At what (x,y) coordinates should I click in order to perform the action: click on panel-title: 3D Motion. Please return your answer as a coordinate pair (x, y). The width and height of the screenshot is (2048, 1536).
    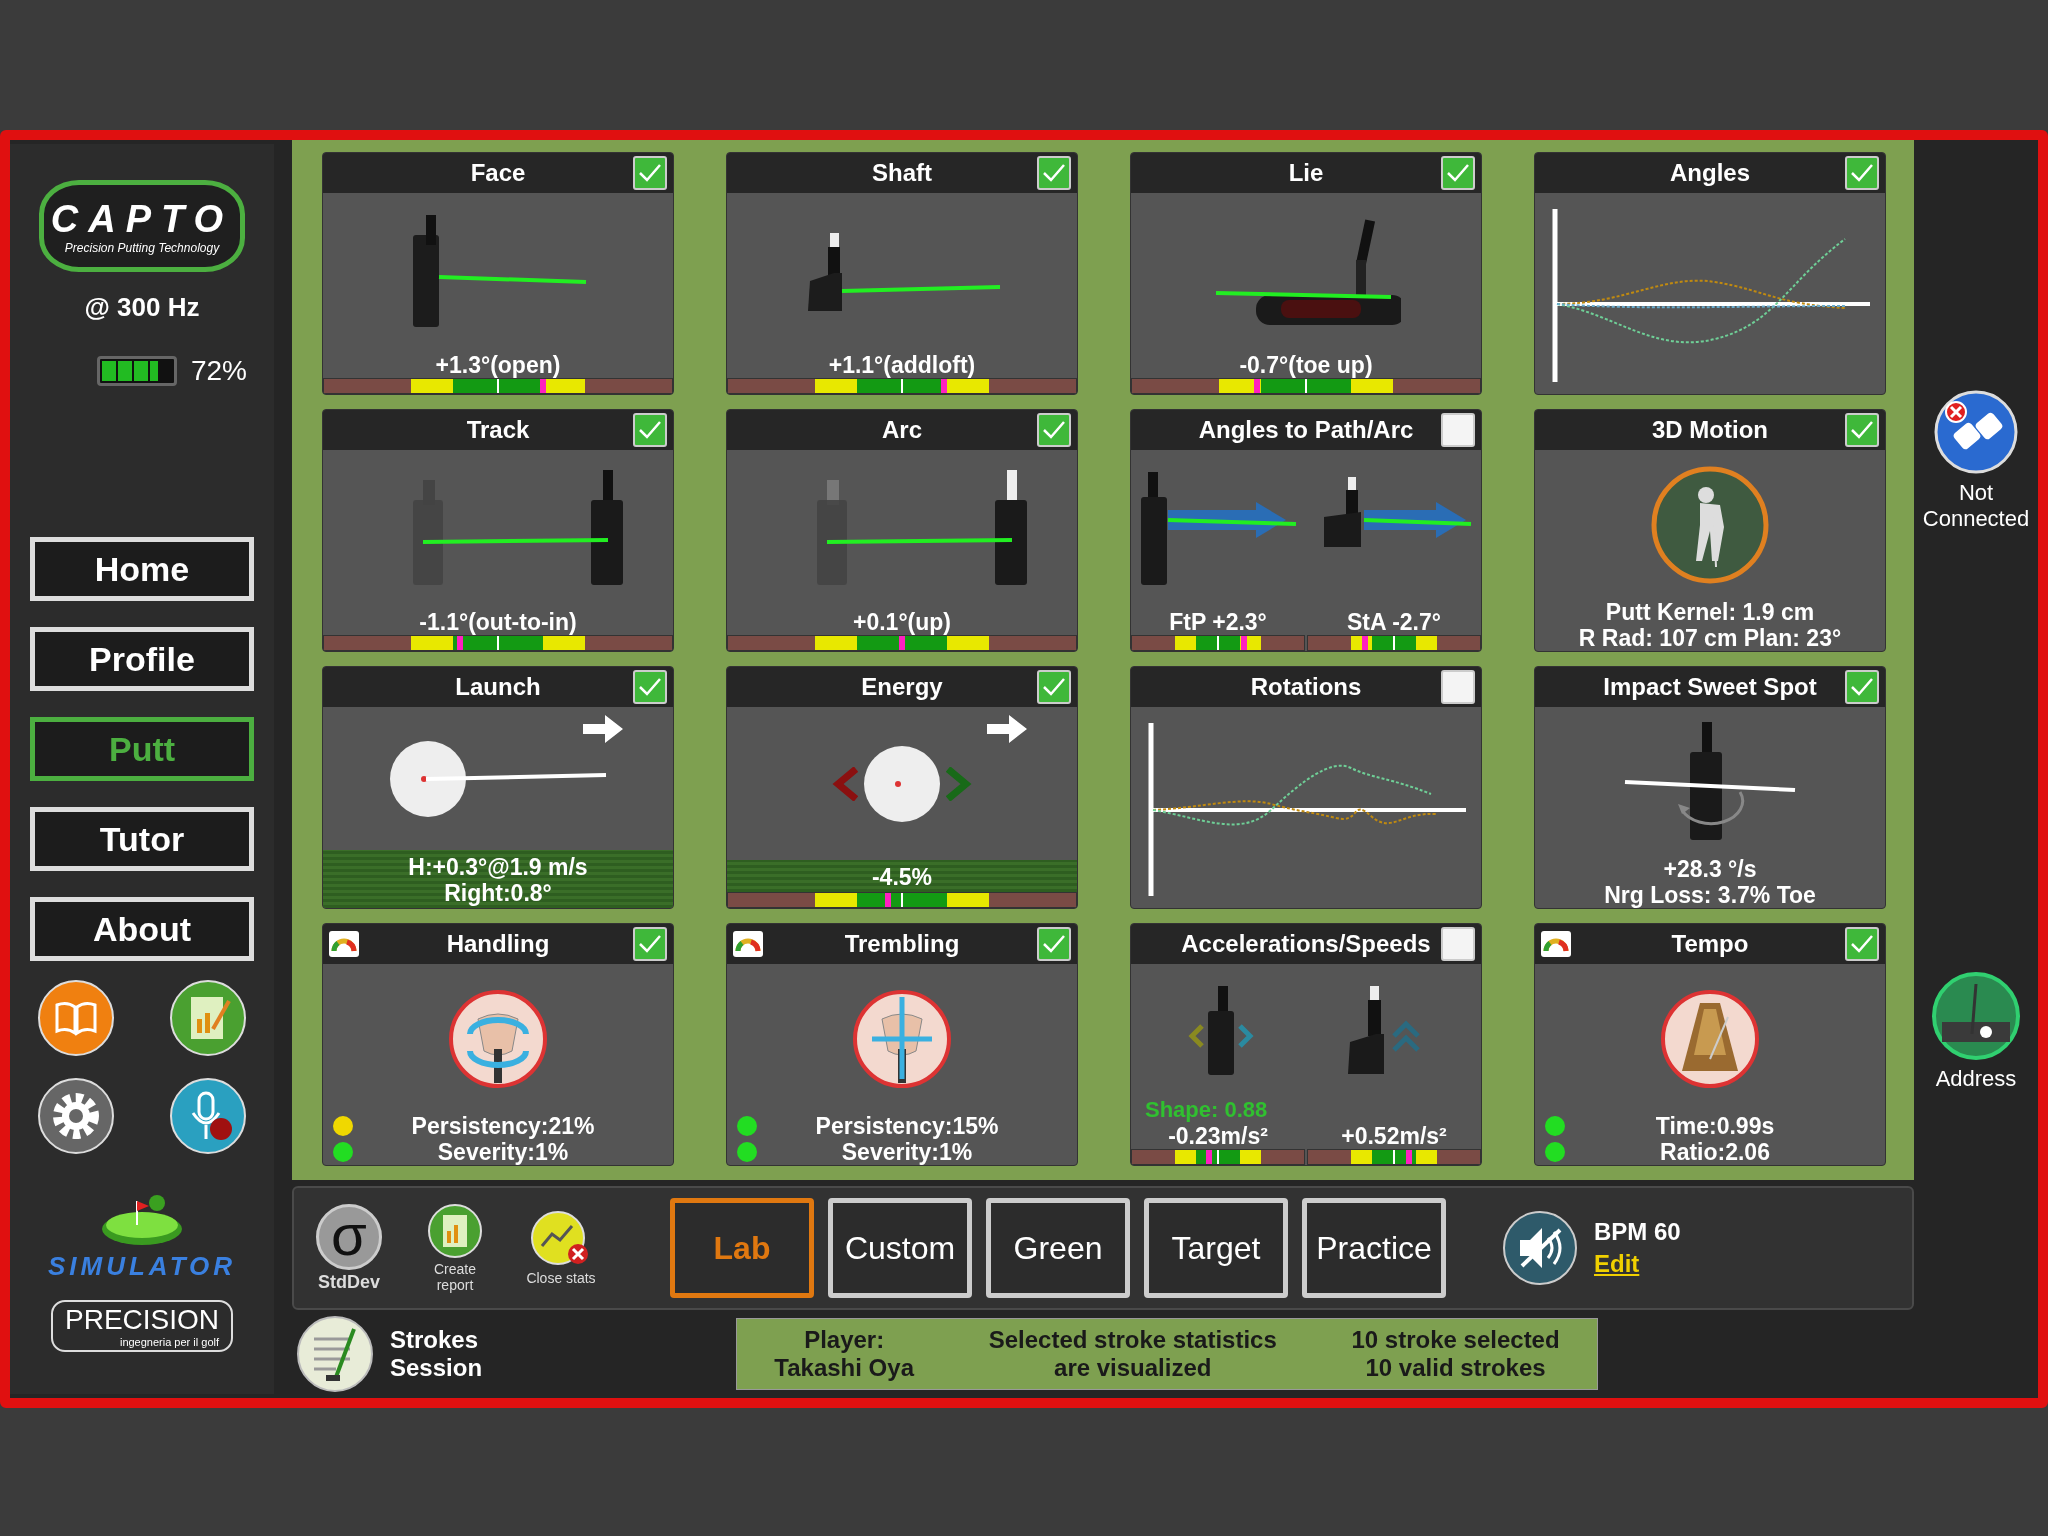
    Looking at the image, I should click on (1710, 430).